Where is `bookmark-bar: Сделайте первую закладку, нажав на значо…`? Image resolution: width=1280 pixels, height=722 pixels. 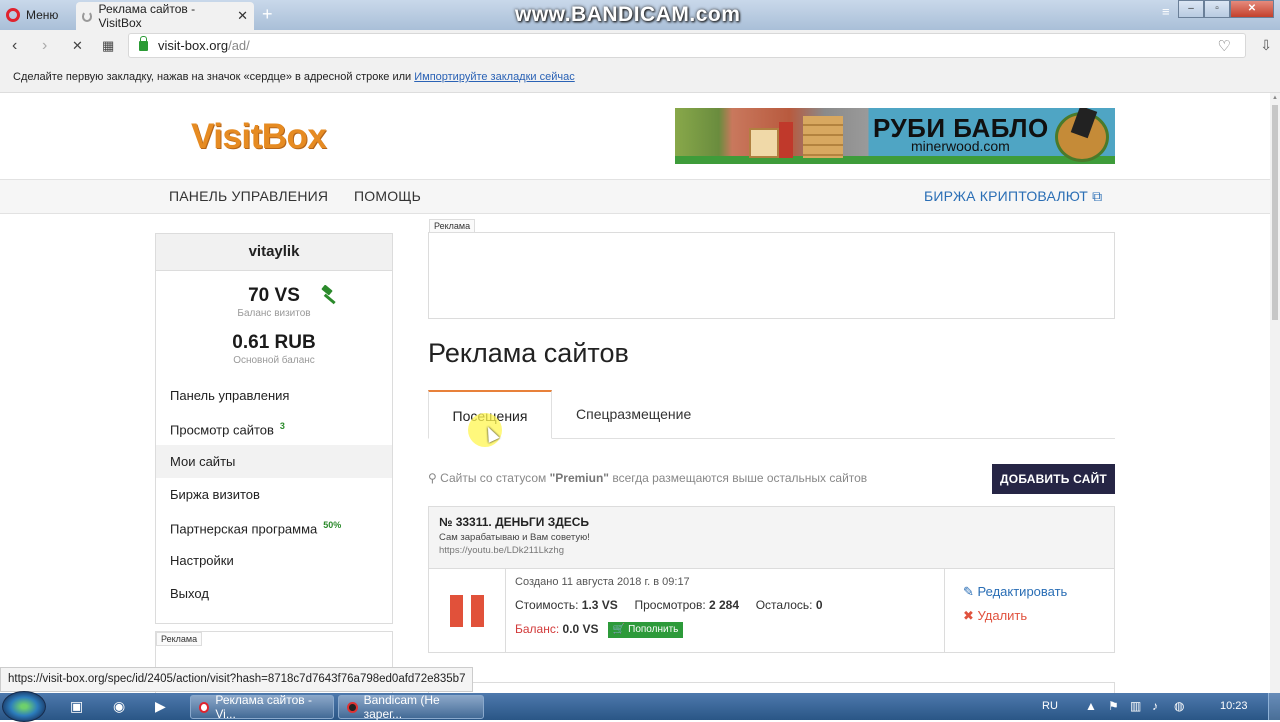
bookmark-bar: Сделайте первую закладку, нажав на значо… is located at coordinates (640, 77).